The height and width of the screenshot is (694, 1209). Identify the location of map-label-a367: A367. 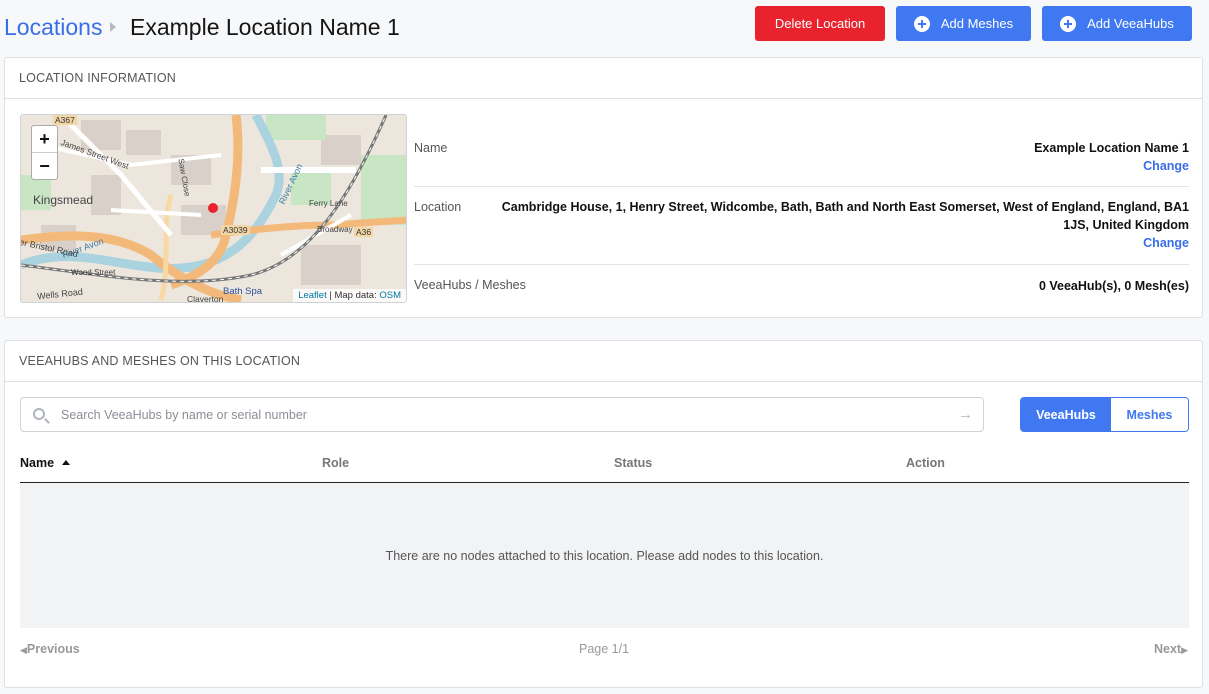
(65, 120).